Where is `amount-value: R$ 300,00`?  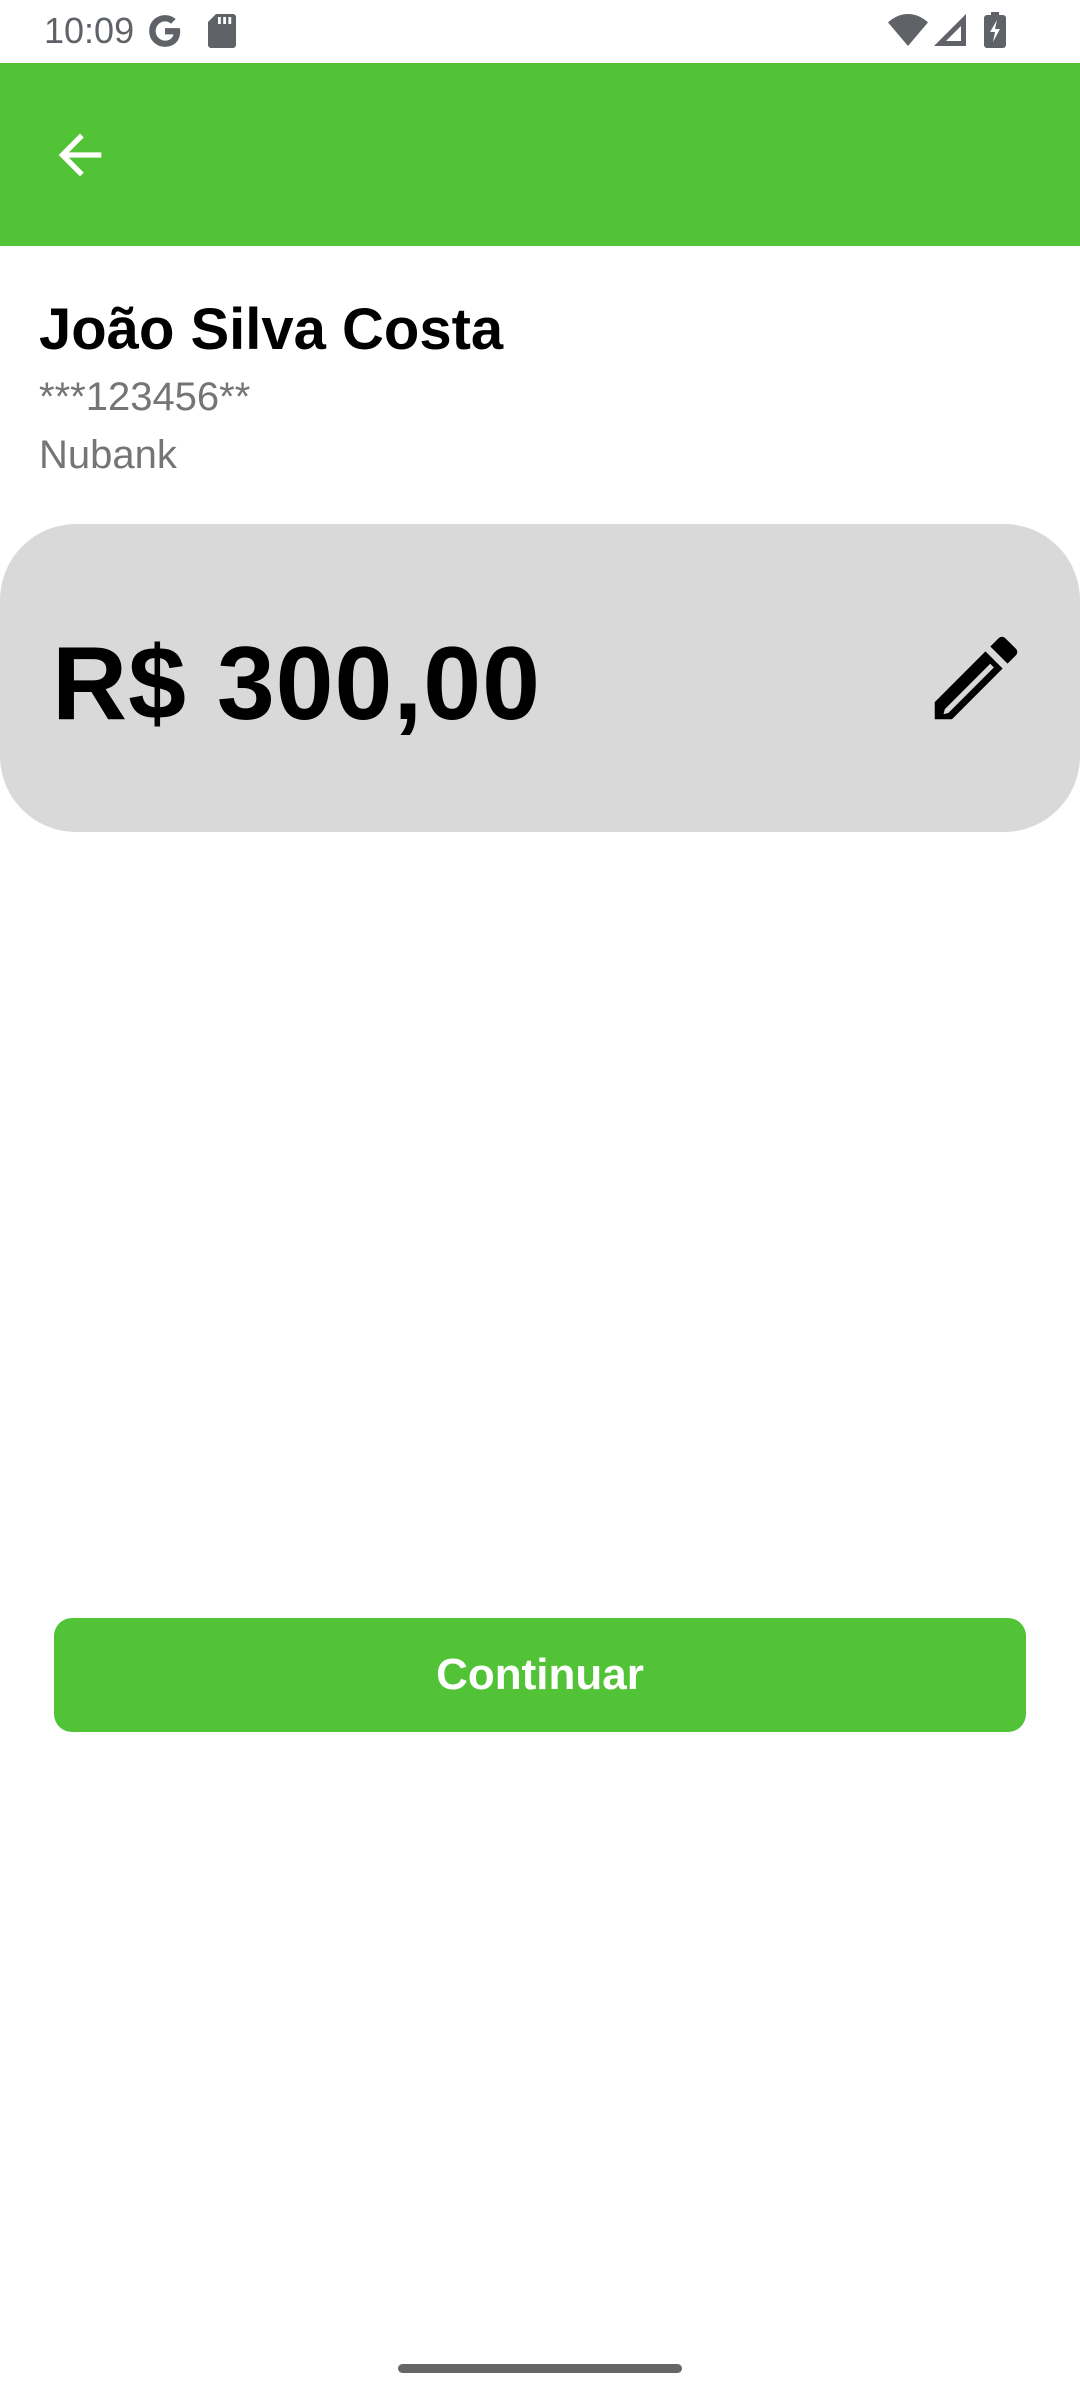 amount-value: R$ 300,00 is located at coordinates (296, 684).